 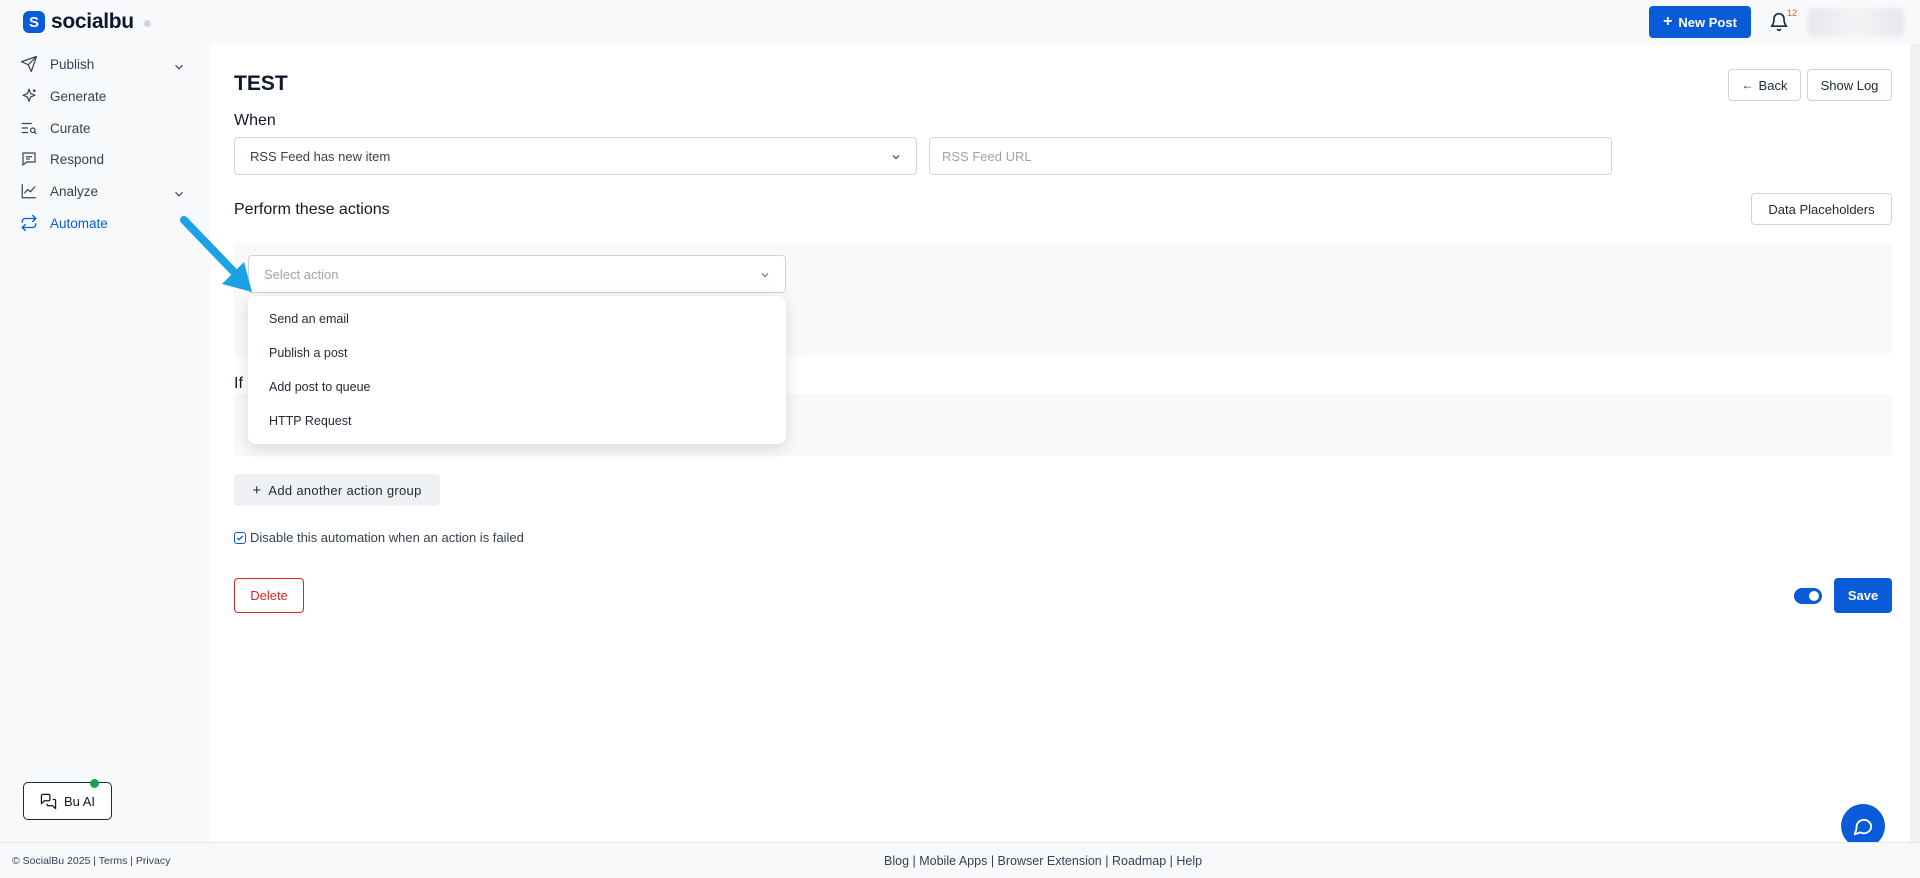 I want to click on data-placeholders-button: Data Placeholders, so click(x=1821, y=209).